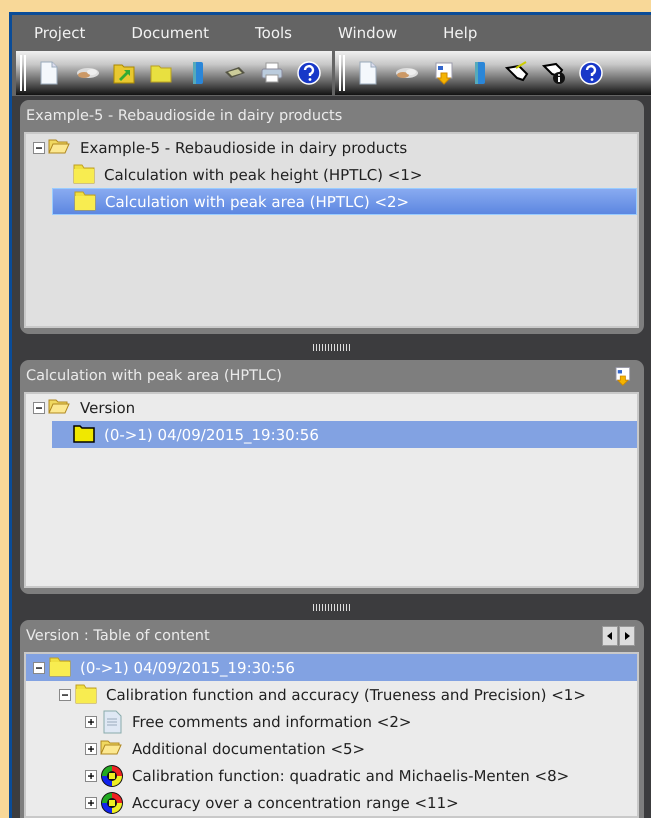  Describe the element at coordinates (296, 803) in the screenshot. I see `tree-label: Accuracy over a concentration range <11>` at that location.